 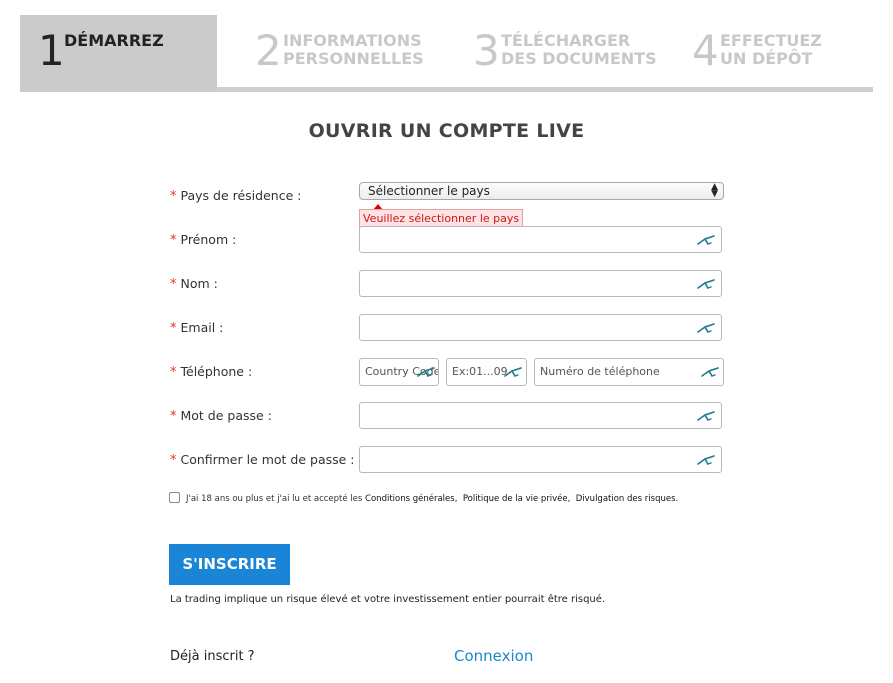 What do you see at coordinates (211, 372) in the screenshot?
I see `phone-label: * Téléphone :` at bounding box center [211, 372].